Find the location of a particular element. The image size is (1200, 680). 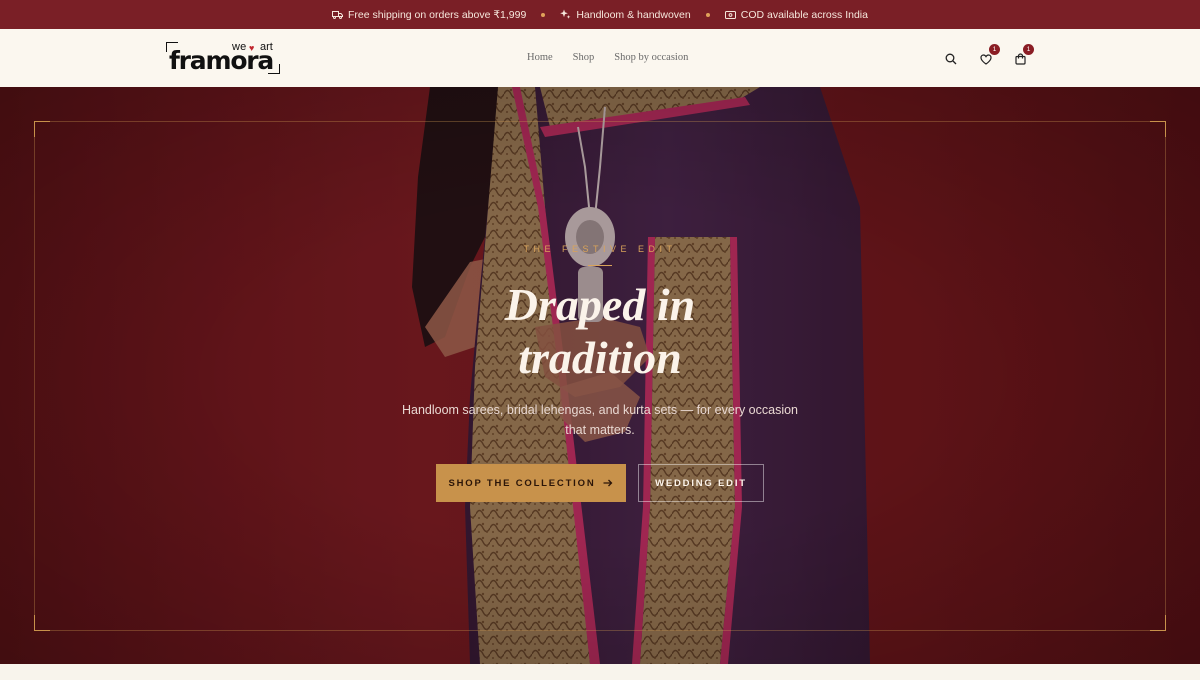

shop-collection-label: SHOP THE COLLECTION is located at coordinates (522, 483).